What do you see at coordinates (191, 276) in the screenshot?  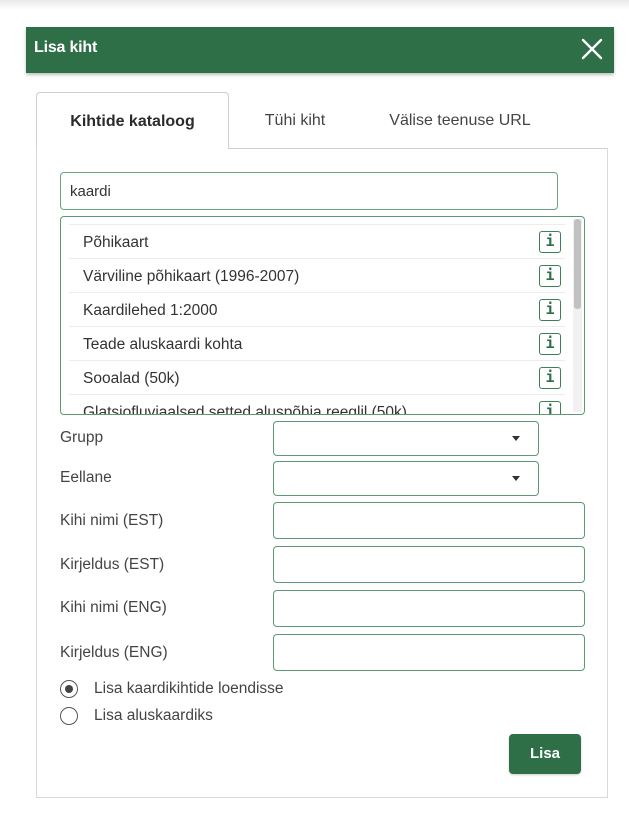 I see `layer-name: Värviline põhikaart (1996-2007)` at bounding box center [191, 276].